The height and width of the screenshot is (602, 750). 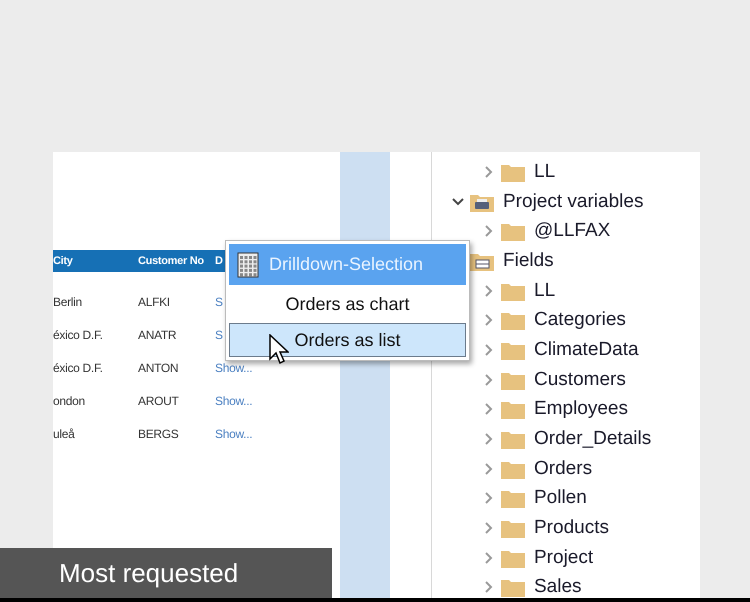 What do you see at coordinates (95, 261) in the screenshot?
I see `column-header: City` at bounding box center [95, 261].